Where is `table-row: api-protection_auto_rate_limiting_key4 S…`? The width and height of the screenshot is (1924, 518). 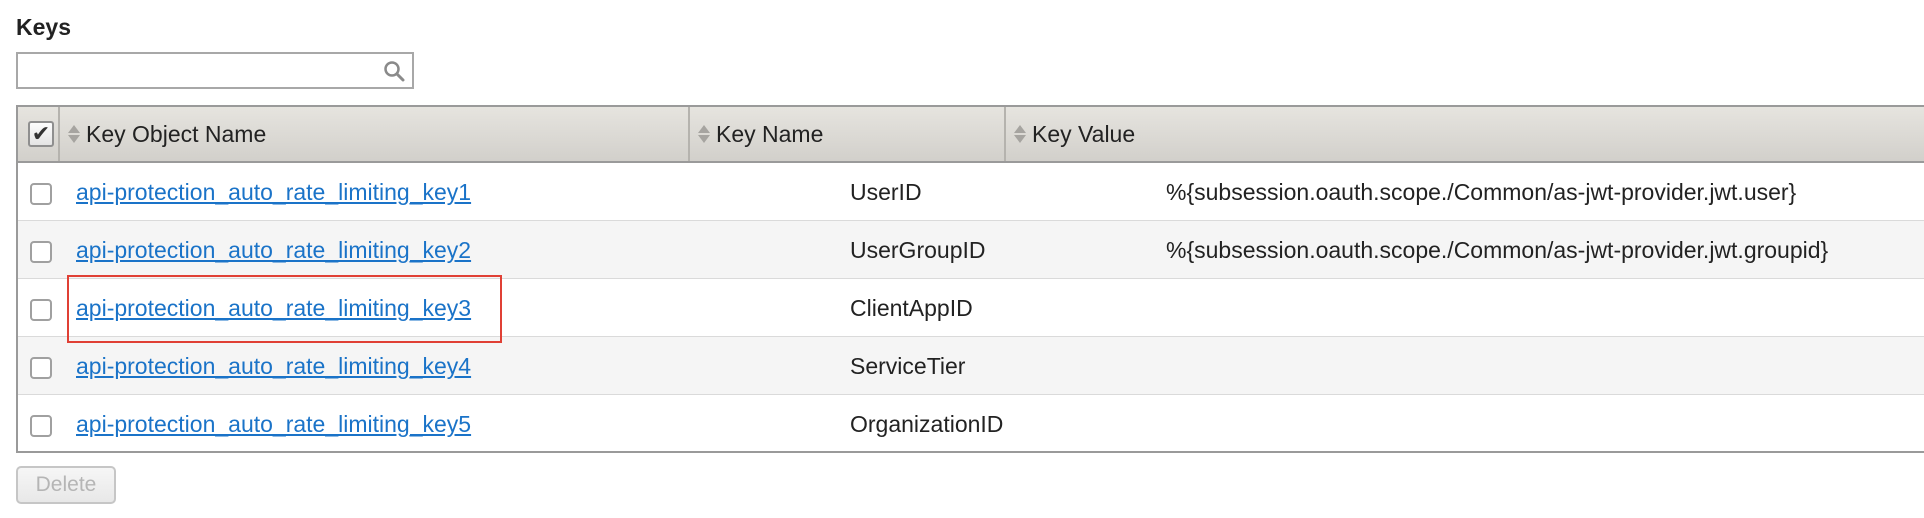 table-row: api-protection_auto_rate_limiting_key4 S… is located at coordinates (971, 366).